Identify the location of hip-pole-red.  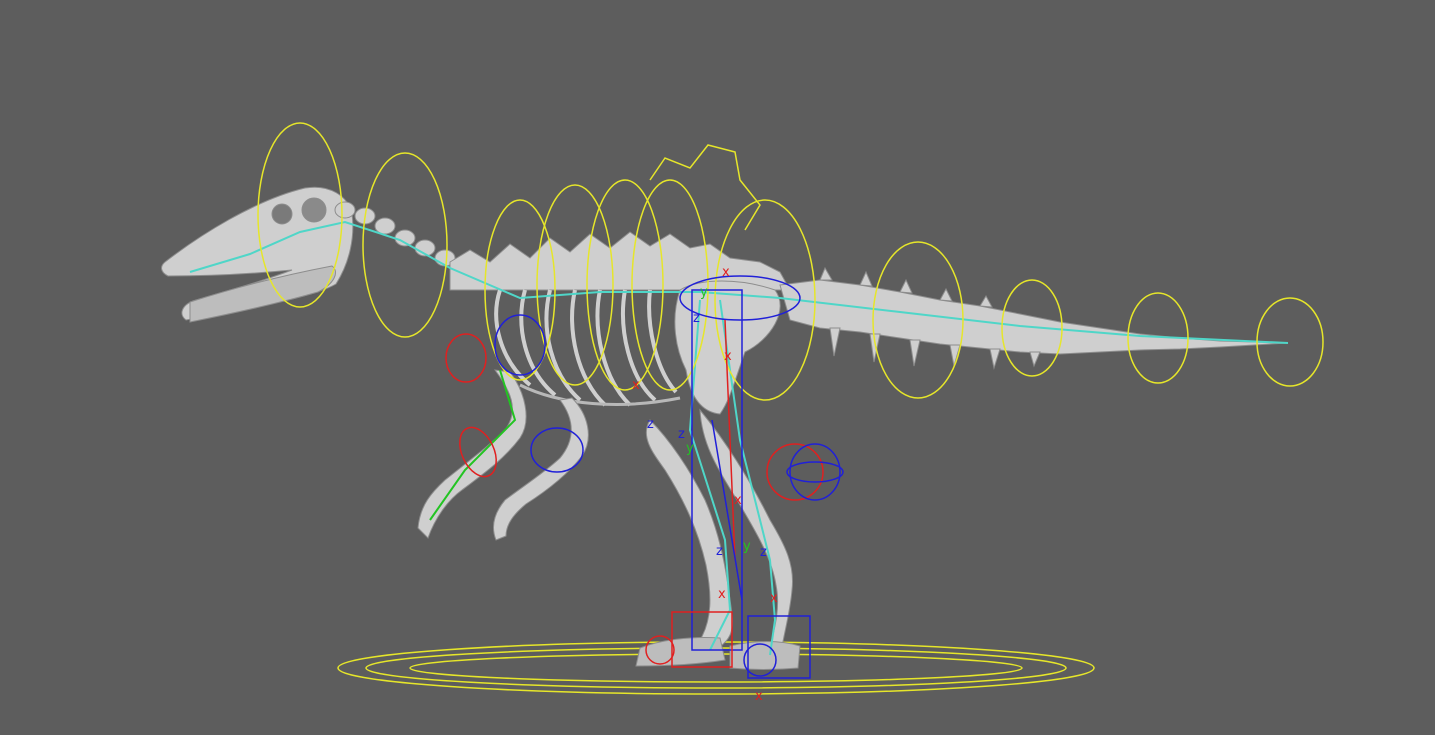
(795, 472).